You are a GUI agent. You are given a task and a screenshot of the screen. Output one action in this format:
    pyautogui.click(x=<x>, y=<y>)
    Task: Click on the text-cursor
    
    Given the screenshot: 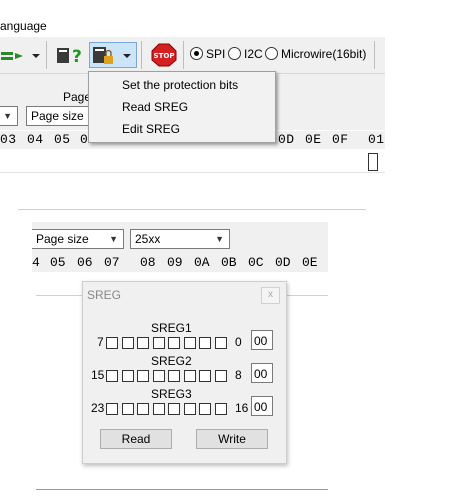 What is the action you would take?
    pyautogui.click(x=373, y=162)
    